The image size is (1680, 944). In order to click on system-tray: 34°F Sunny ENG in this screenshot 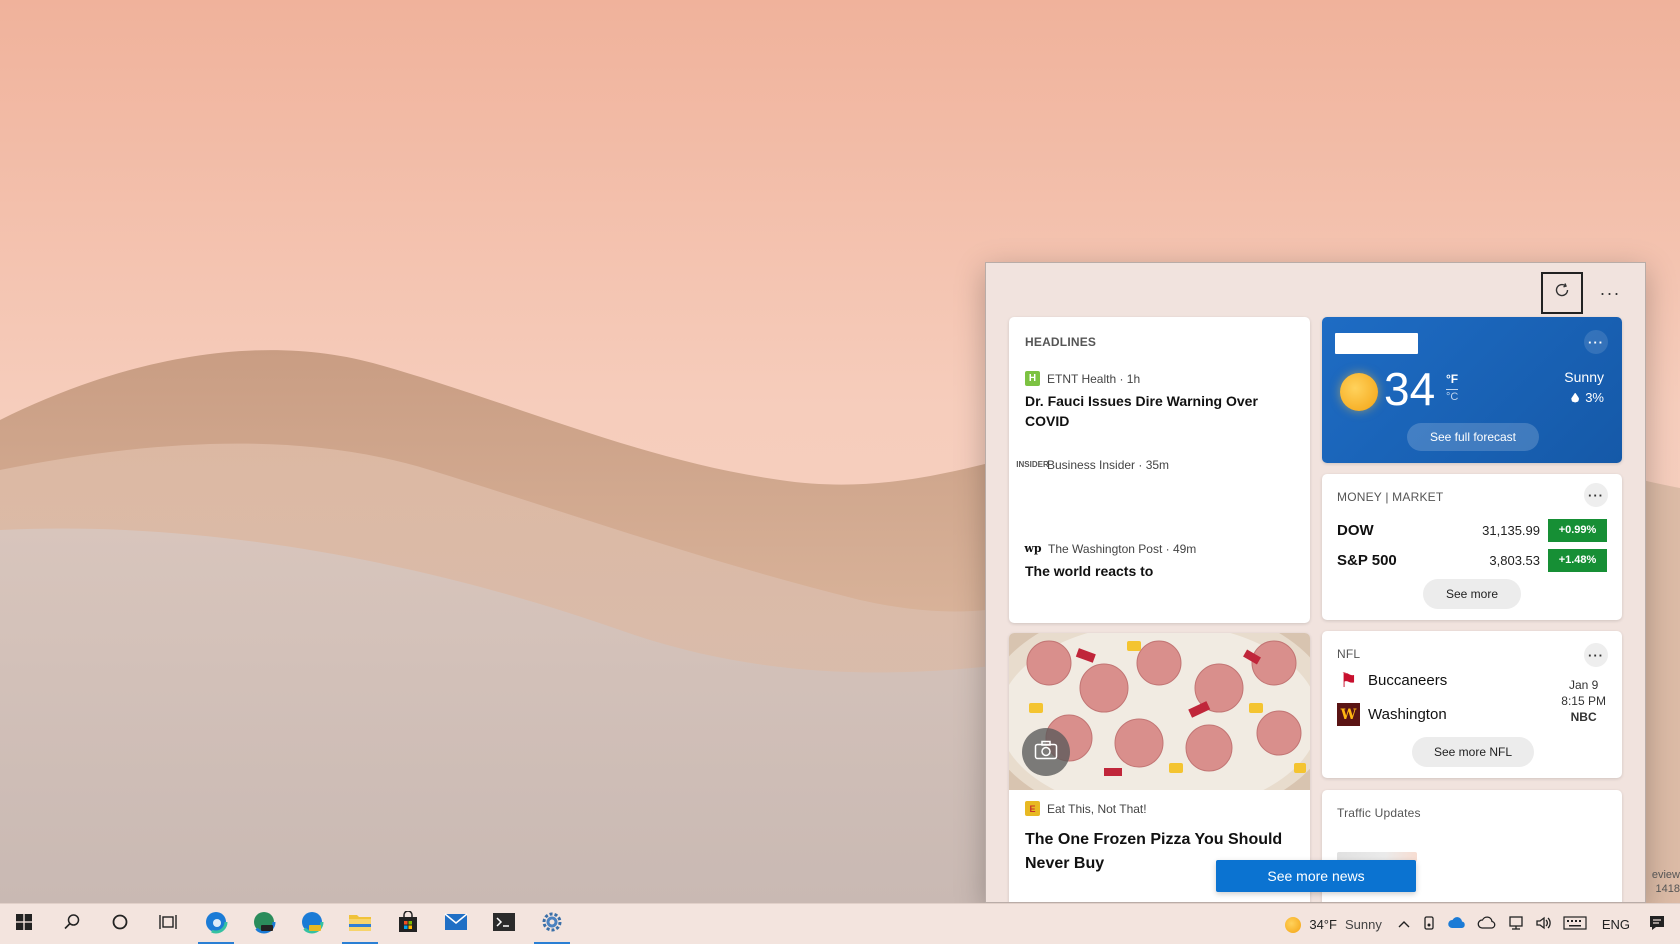, I will do `click(1477, 924)`.